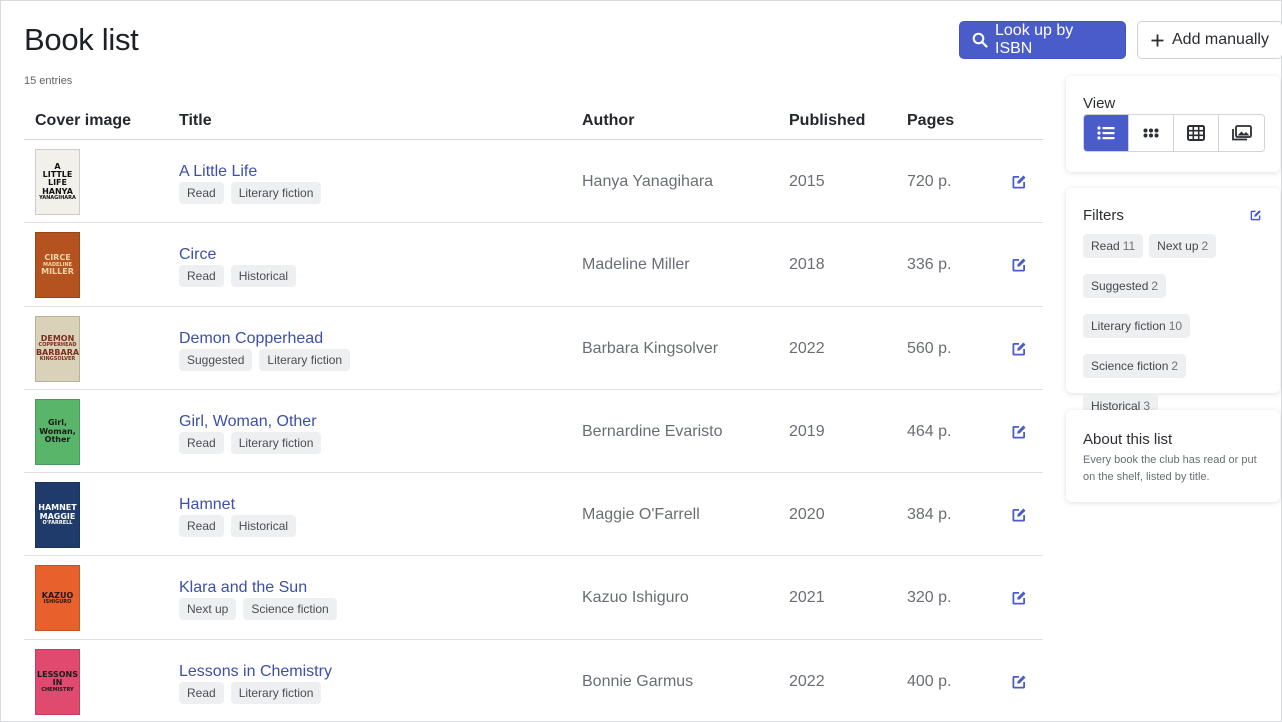 This screenshot has height=722, width=1282. What do you see at coordinates (1129, 246) in the screenshot?
I see `filter-chip-count: 11` at bounding box center [1129, 246].